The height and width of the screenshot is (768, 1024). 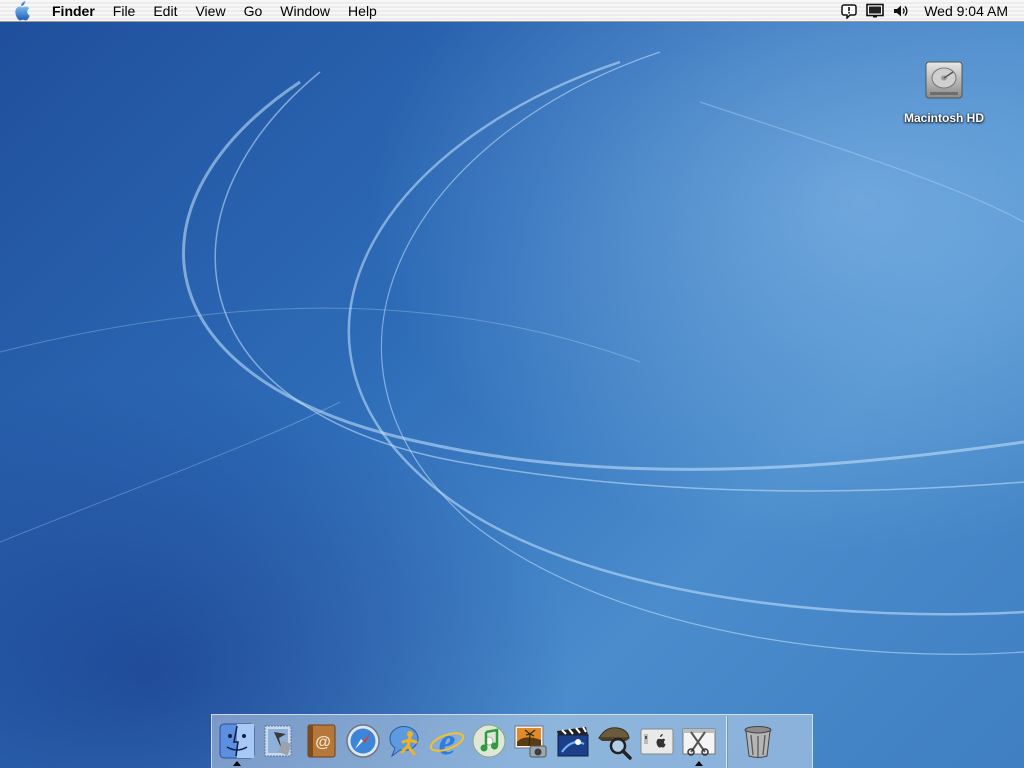 I want to click on dock-item-system-preferences, so click(x=657, y=742).